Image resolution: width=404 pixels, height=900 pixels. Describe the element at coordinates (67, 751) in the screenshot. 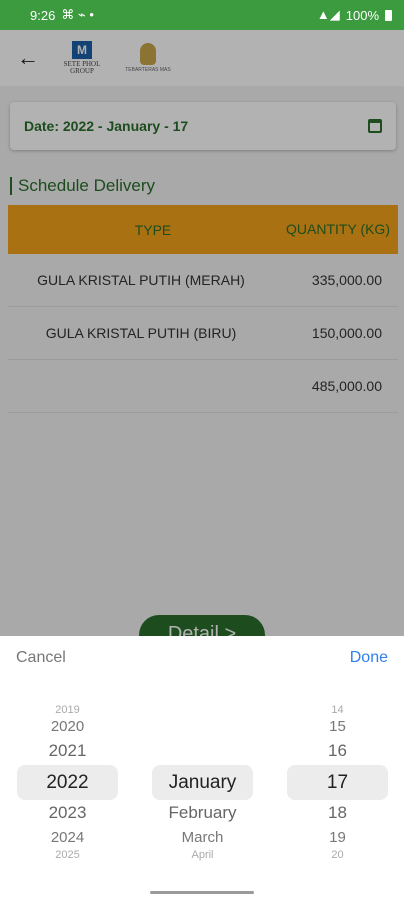

I see `year-option: 2021` at that location.